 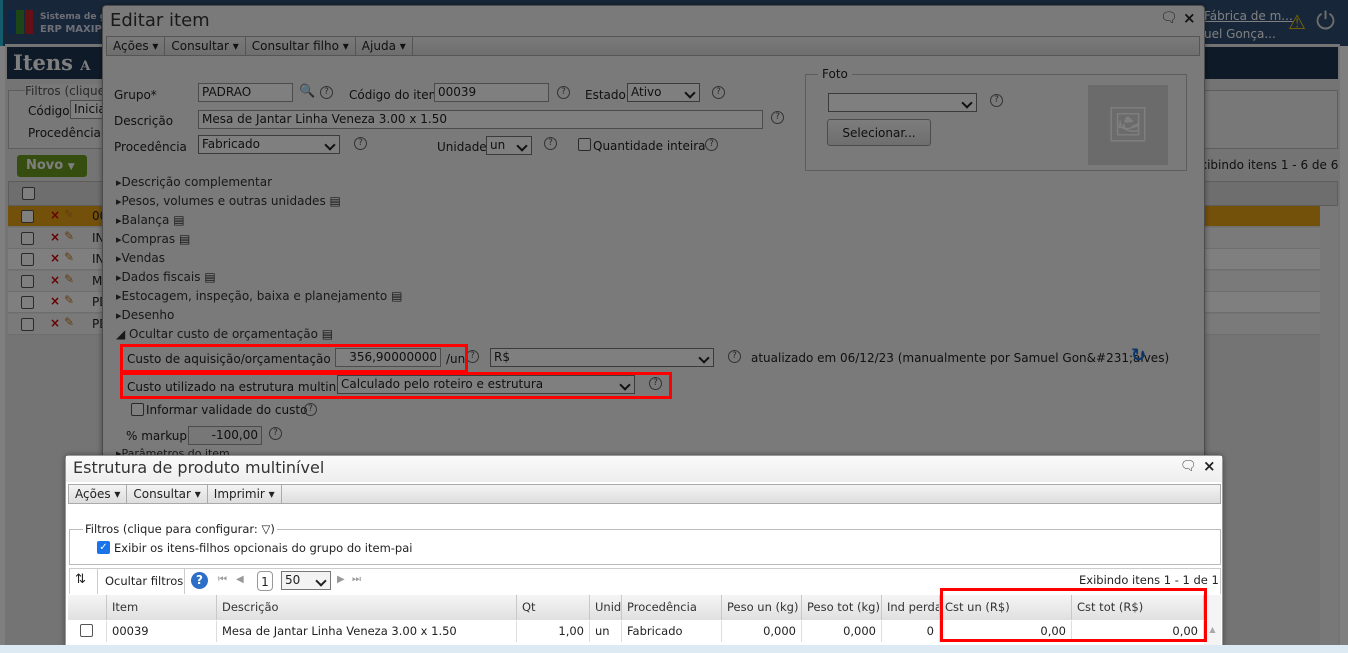 I want to click on menu-imprimir: Imprimir, so click(x=245, y=494).